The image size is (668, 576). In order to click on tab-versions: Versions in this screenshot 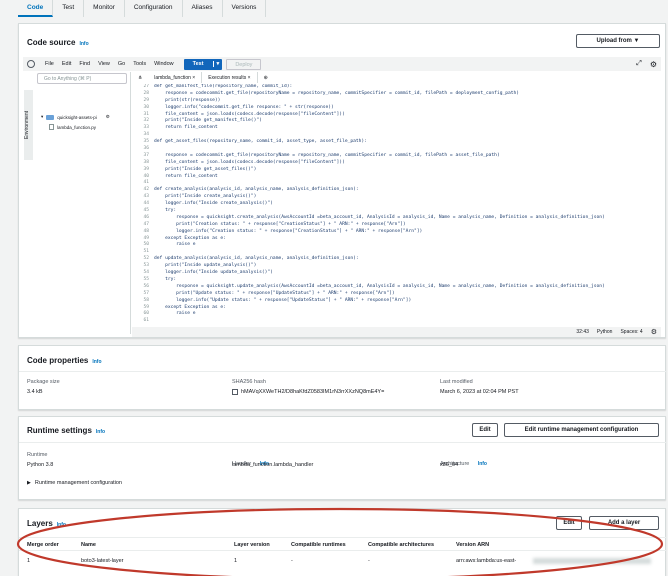, I will do `click(245, 8)`.